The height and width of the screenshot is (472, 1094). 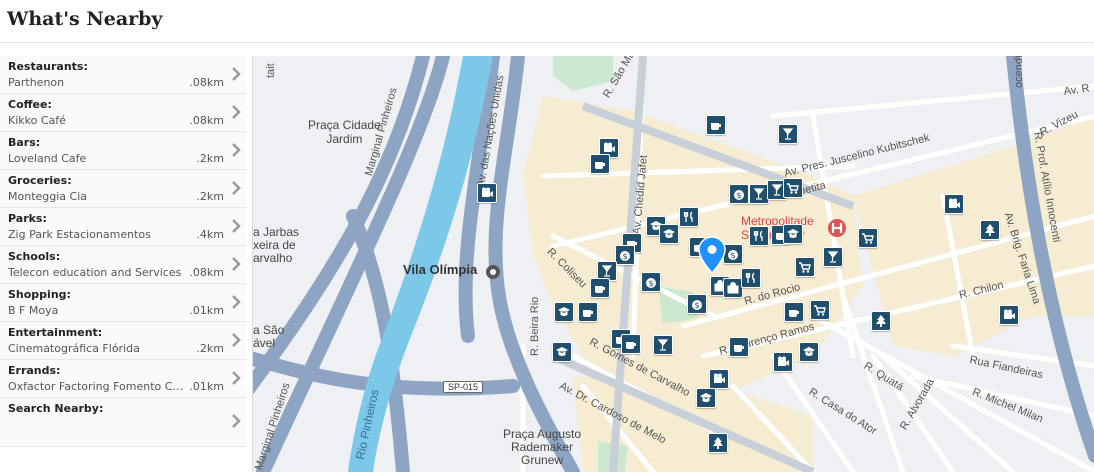 I want to click on hospital-icon, so click(x=837, y=228).